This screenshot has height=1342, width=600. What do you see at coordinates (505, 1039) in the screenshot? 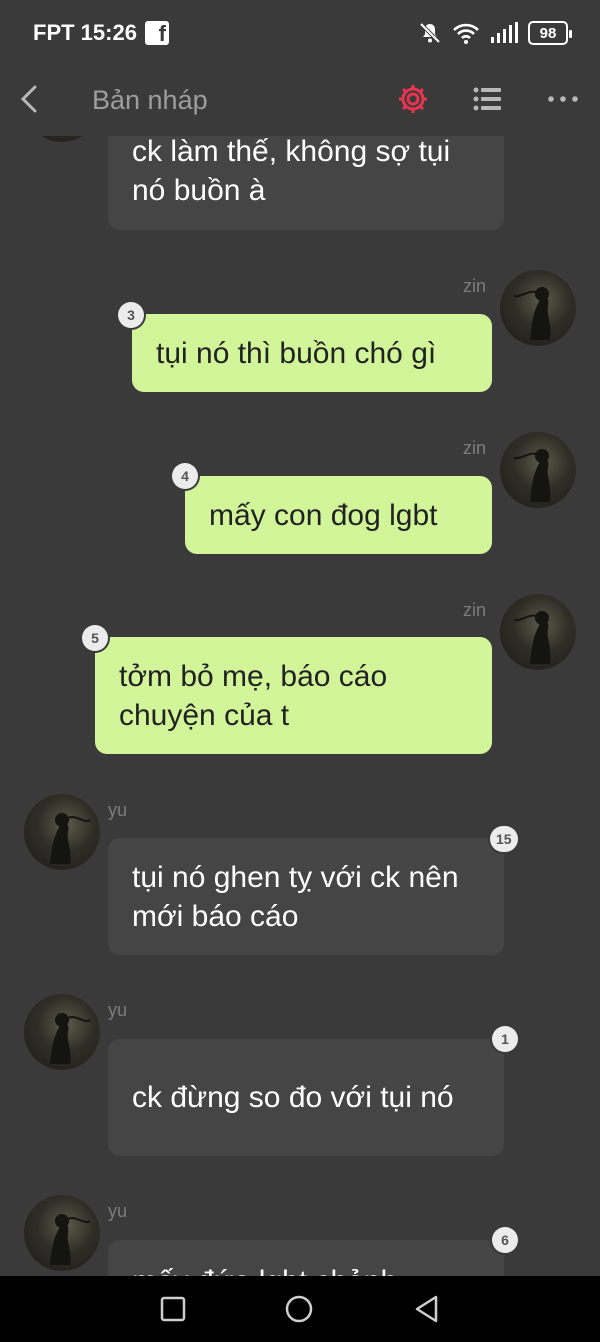
I see `reply-count-badge: 1` at bounding box center [505, 1039].